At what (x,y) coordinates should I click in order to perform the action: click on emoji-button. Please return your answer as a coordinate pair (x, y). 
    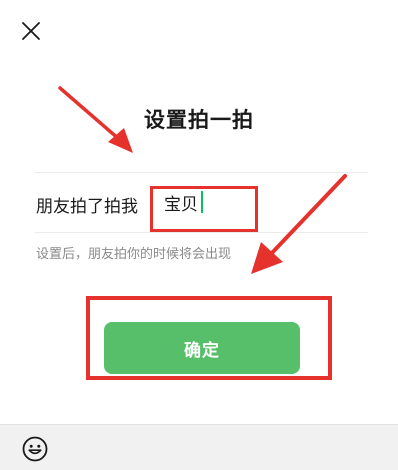
    Looking at the image, I should click on (35, 449).